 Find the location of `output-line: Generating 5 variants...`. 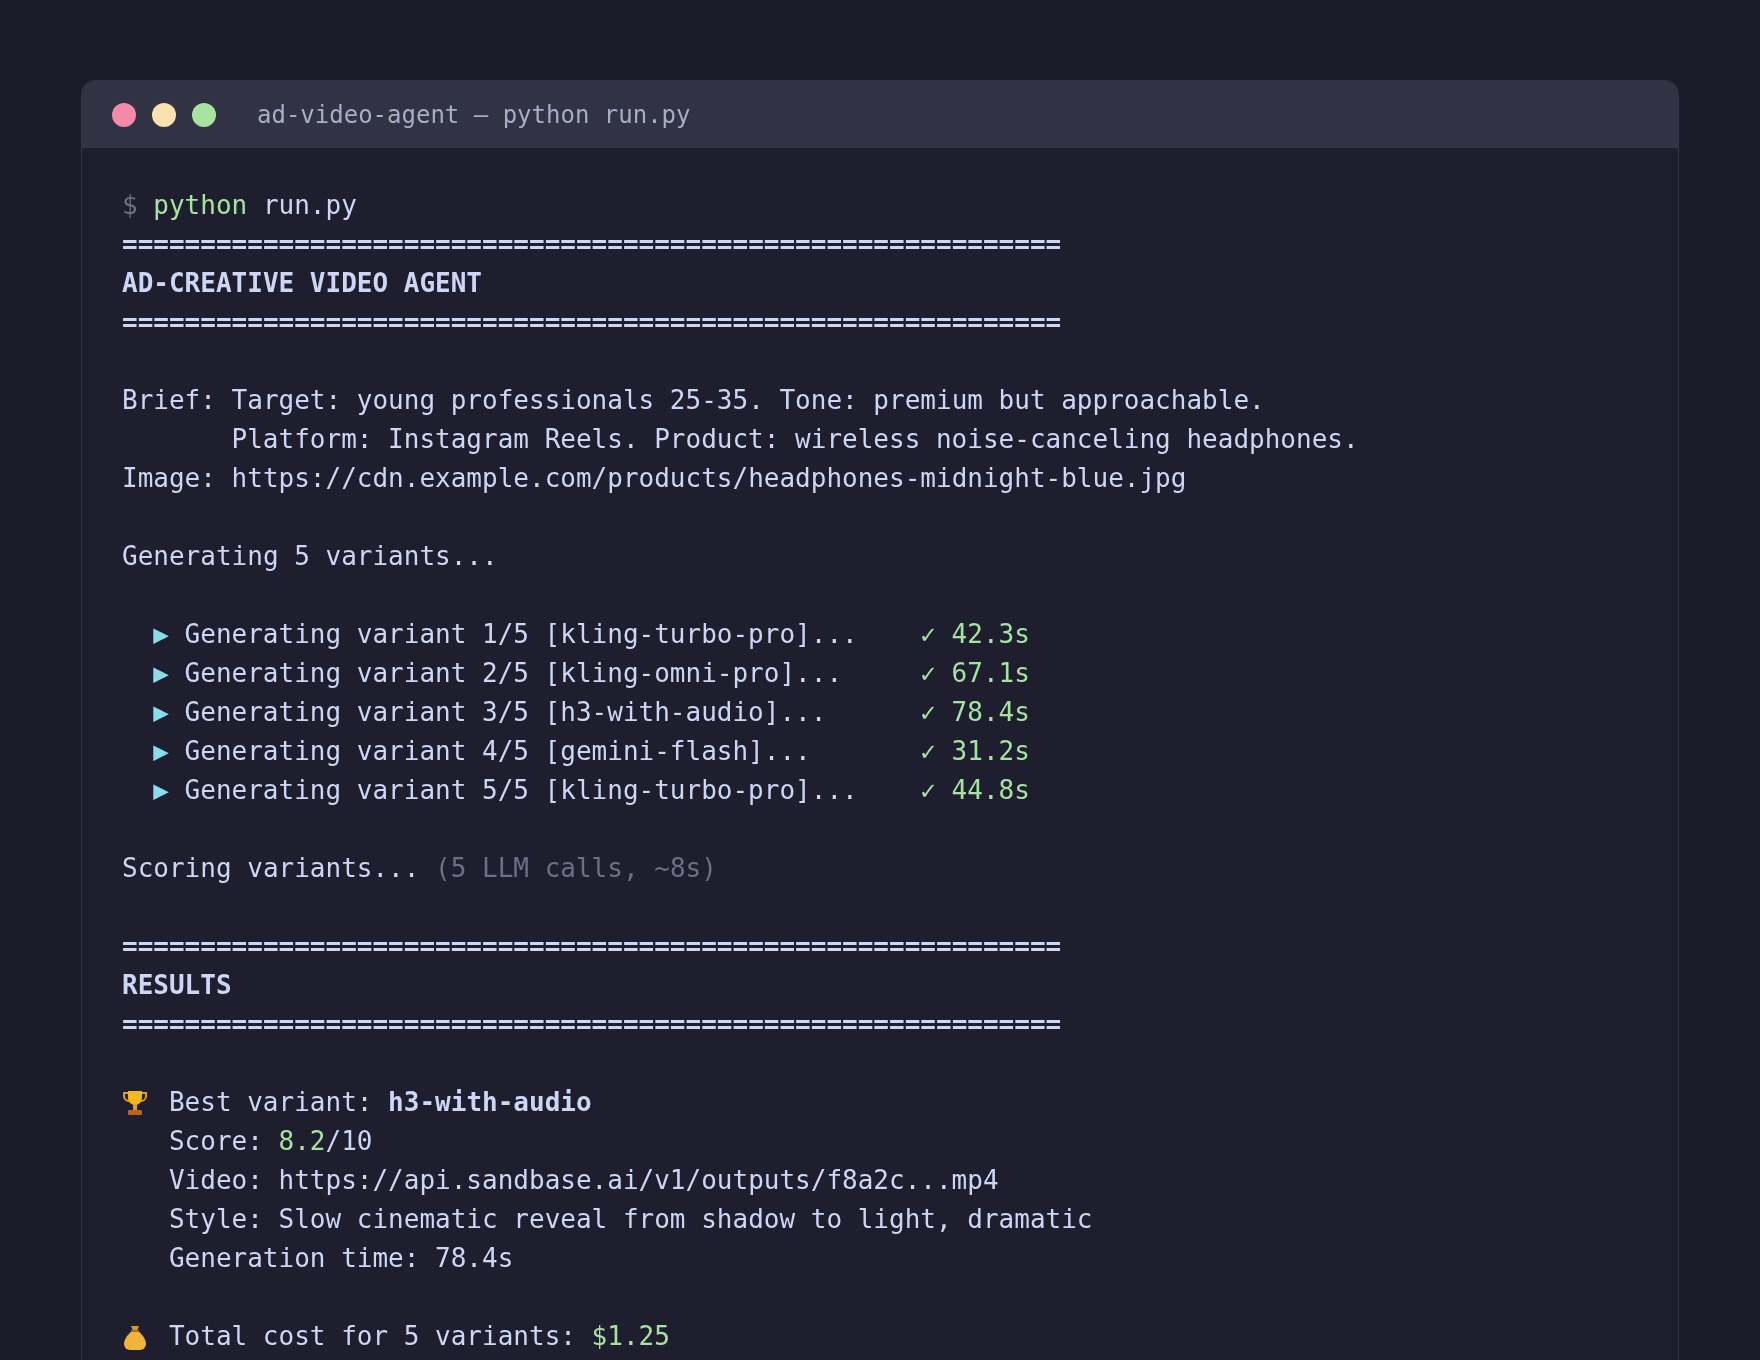

output-line: Generating 5 variants... is located at coordinates (310, 556).